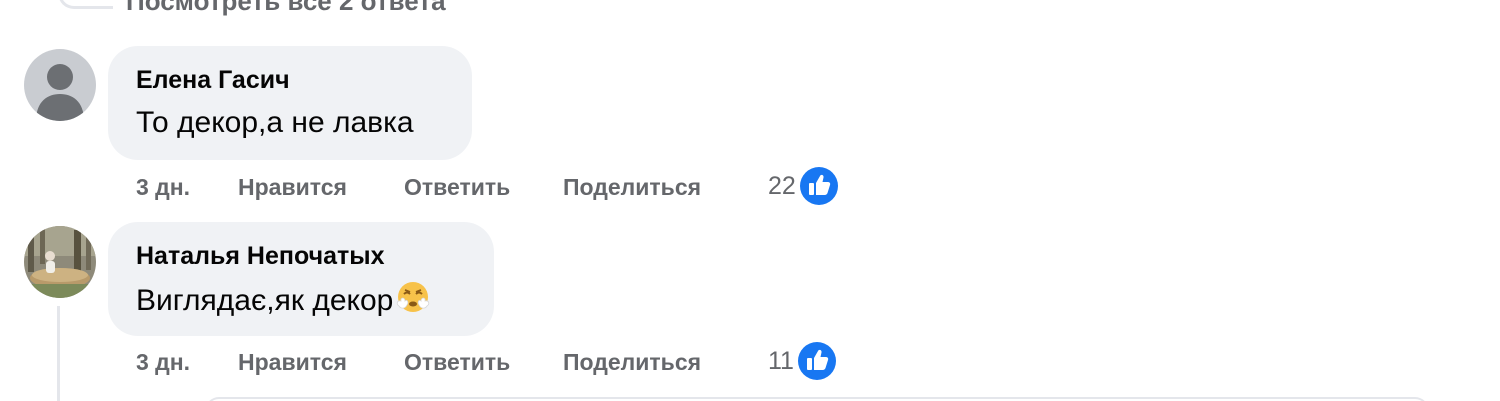  What do you see at coordinates (286, 8) in the screenshot?
I see `view-all-replies-link: Посмотреть все 2 ответа` at bounding box center [286, 8].